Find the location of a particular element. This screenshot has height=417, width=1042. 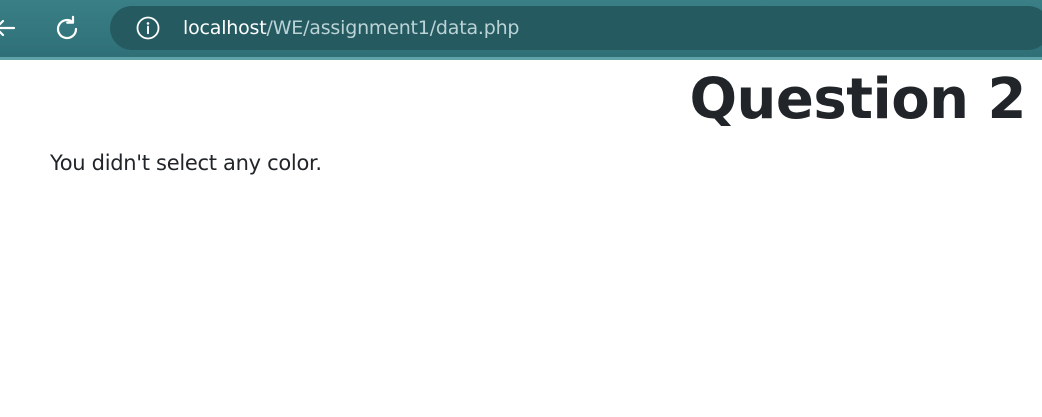

address-bar: localhost/WE/assignment1/data.php is located at coordinates (576, 28).